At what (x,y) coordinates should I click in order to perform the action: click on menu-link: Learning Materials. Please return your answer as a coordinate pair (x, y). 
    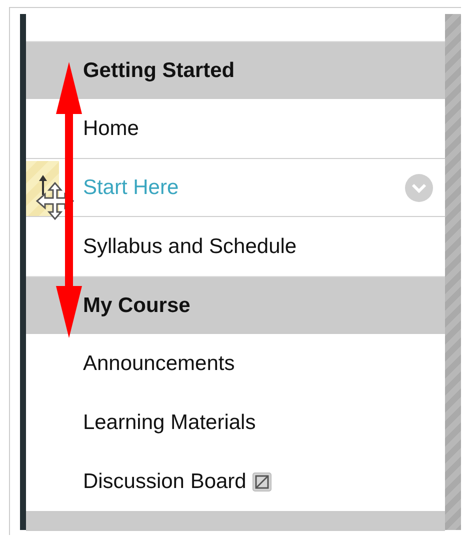
    Looking at the image, I should click on (169, 422).